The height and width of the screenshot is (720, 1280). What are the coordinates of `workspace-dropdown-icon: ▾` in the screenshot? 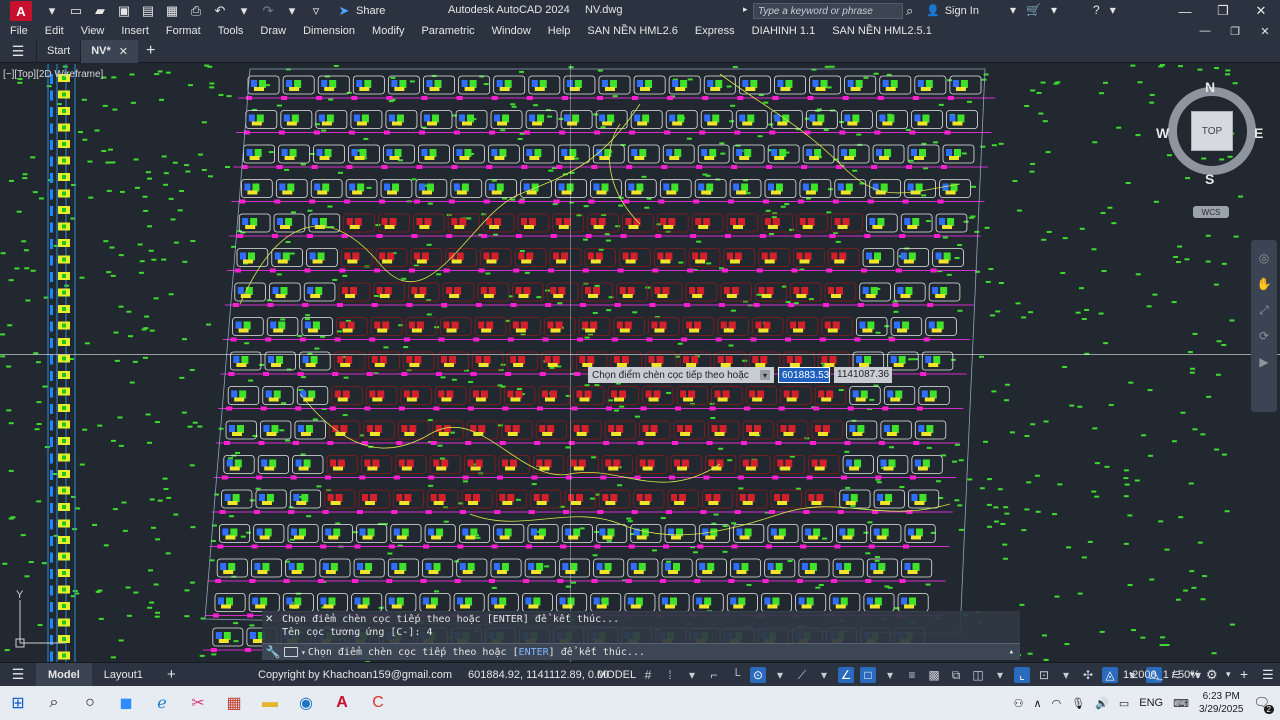 It's located at (1228, 674).